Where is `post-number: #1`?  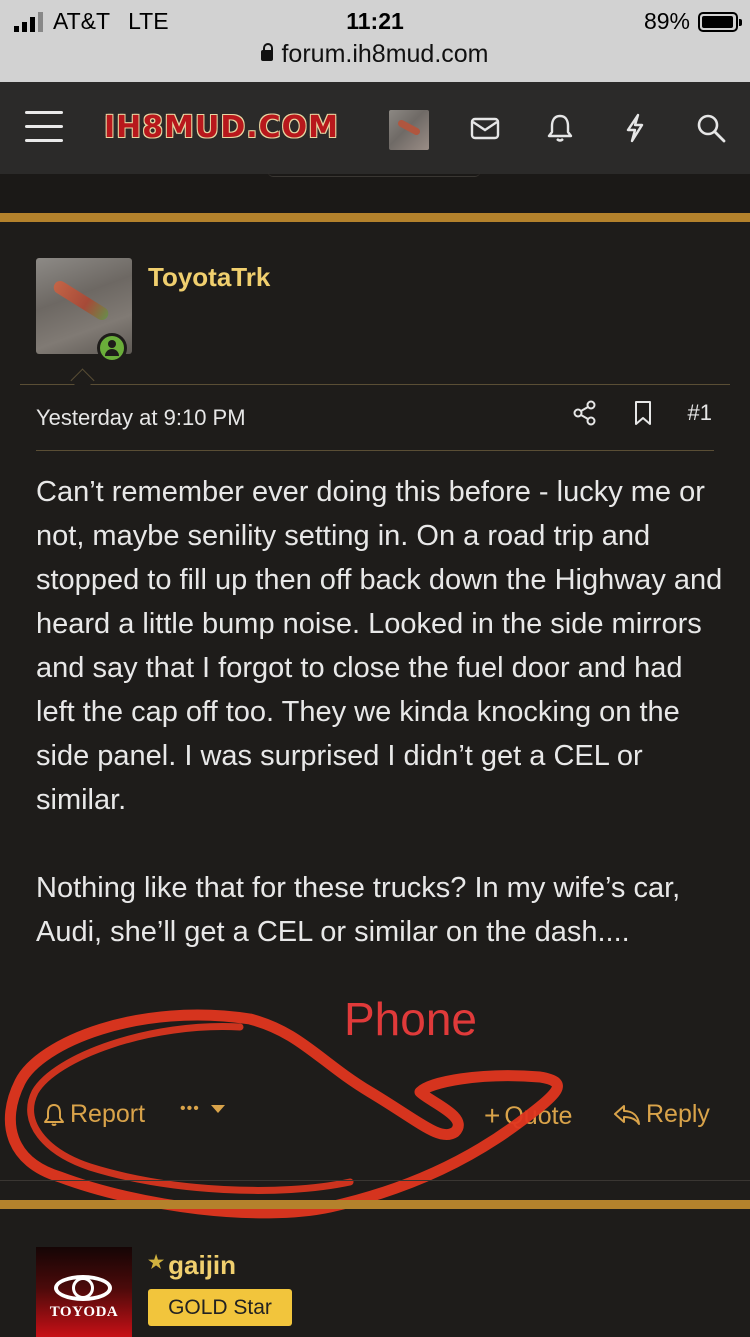 post-number: #1 is located at coordinates (700, 413).